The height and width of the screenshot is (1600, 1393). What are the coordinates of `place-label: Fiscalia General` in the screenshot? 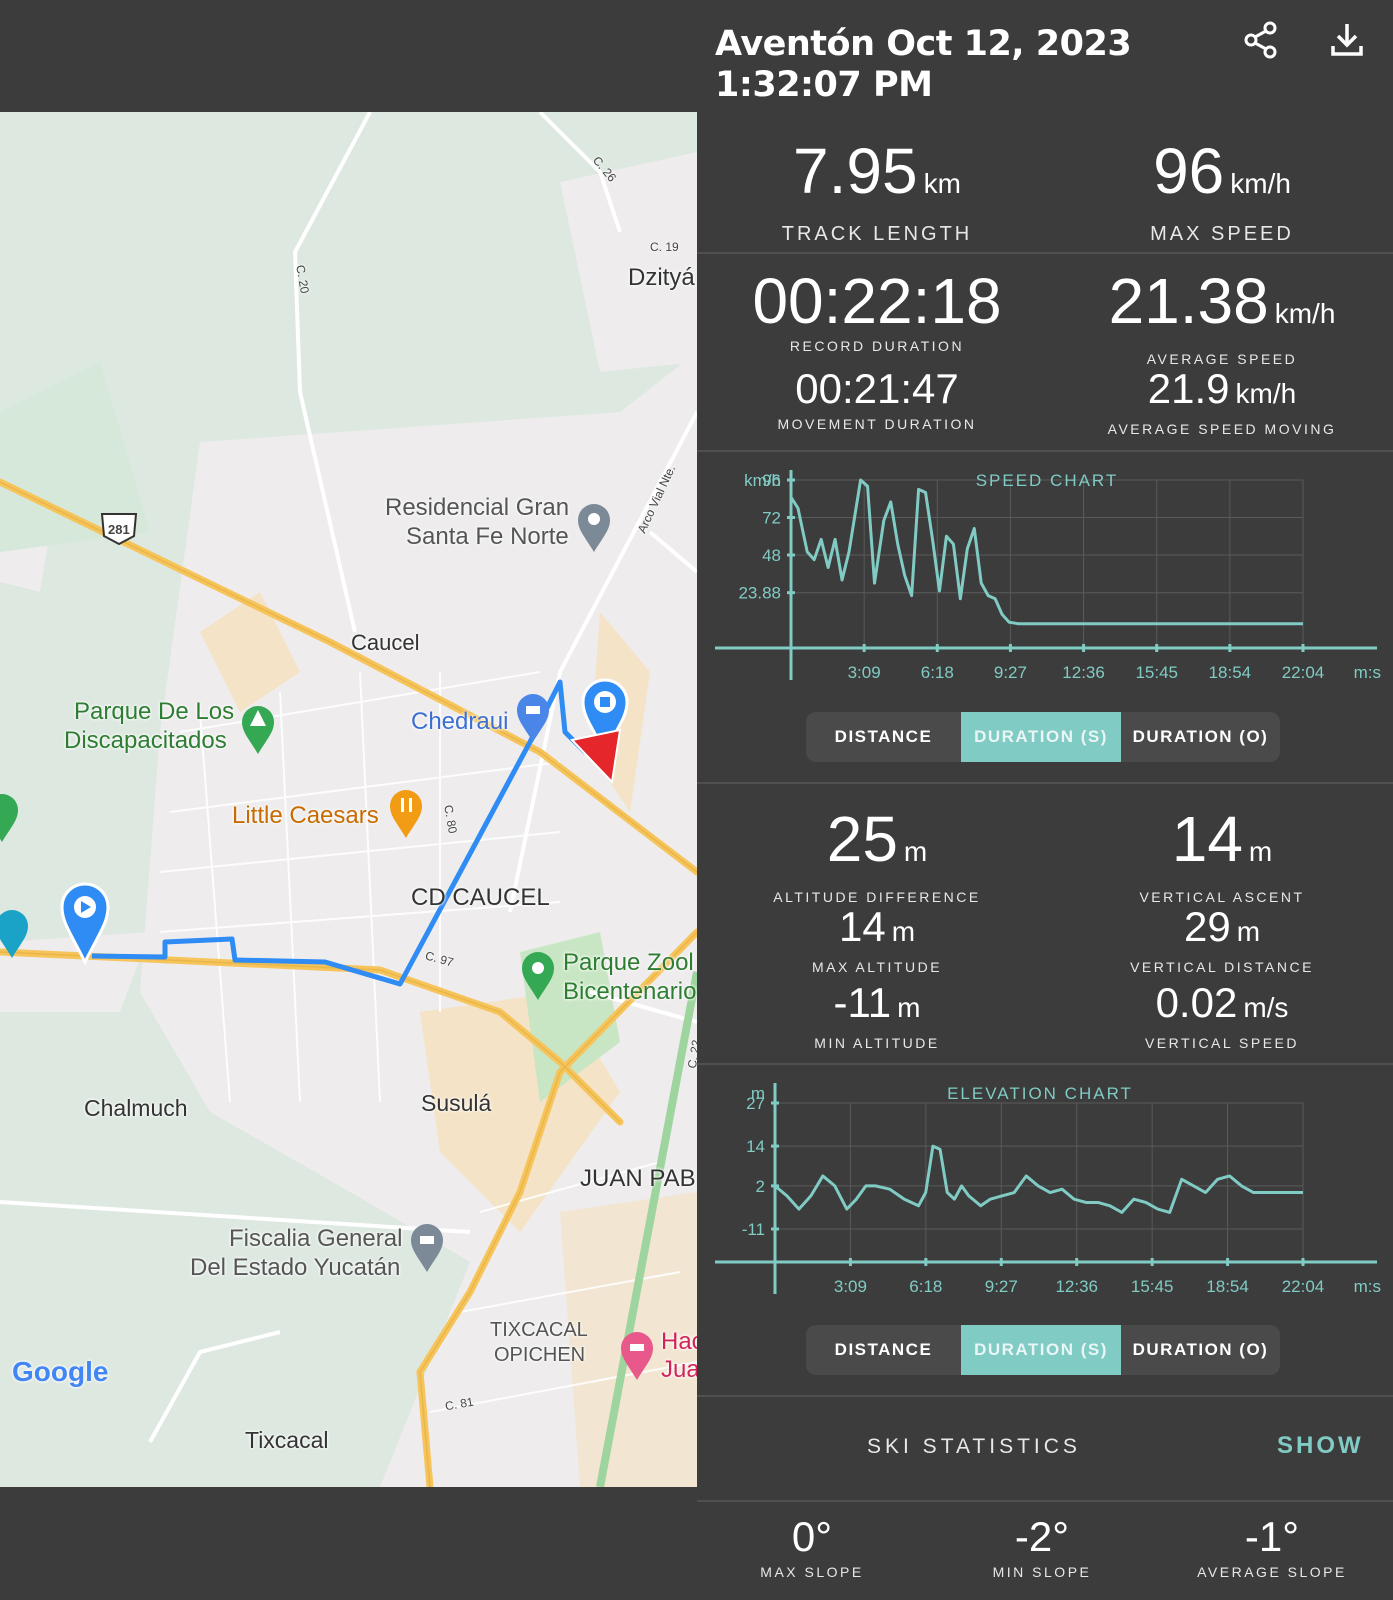 It's located at (316, 1238).